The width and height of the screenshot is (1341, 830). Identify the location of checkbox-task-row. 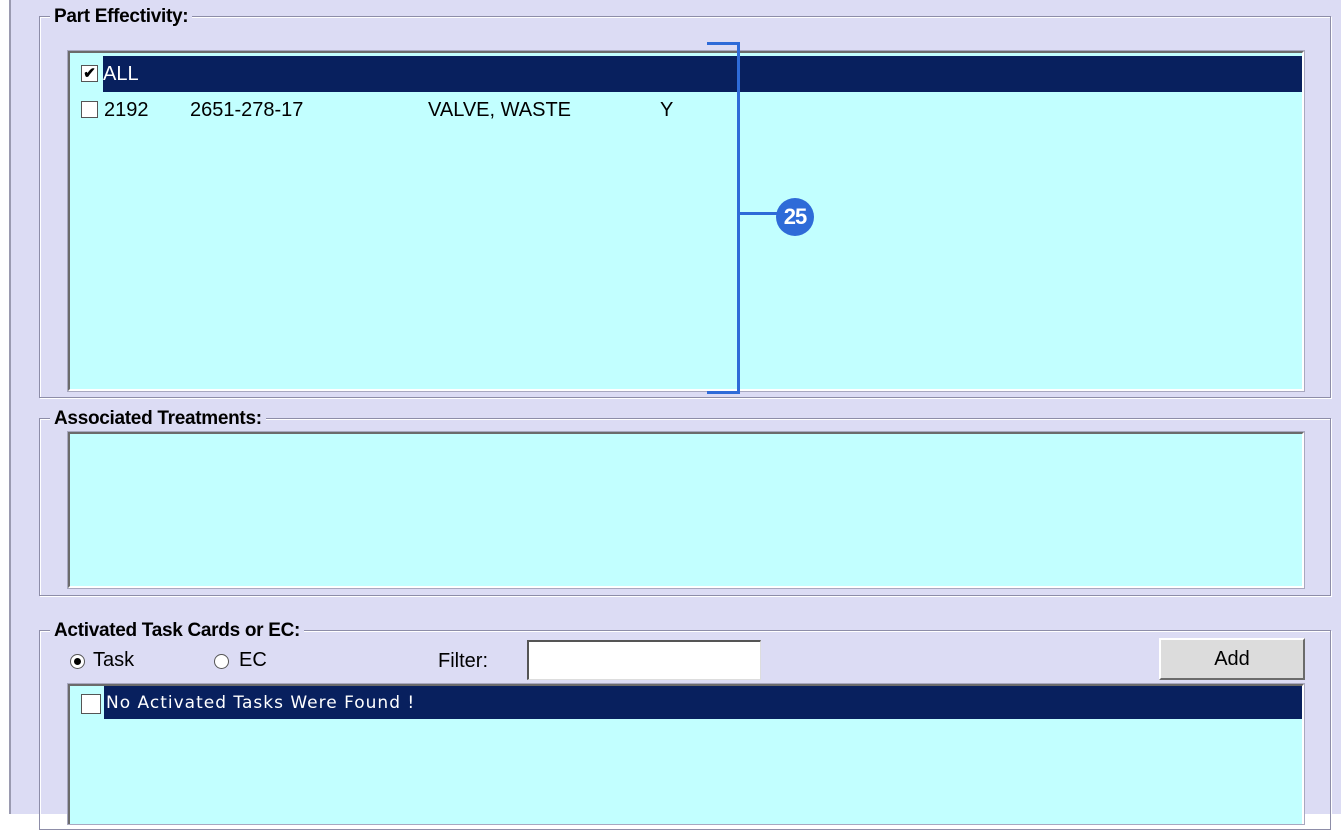
(91, 704).